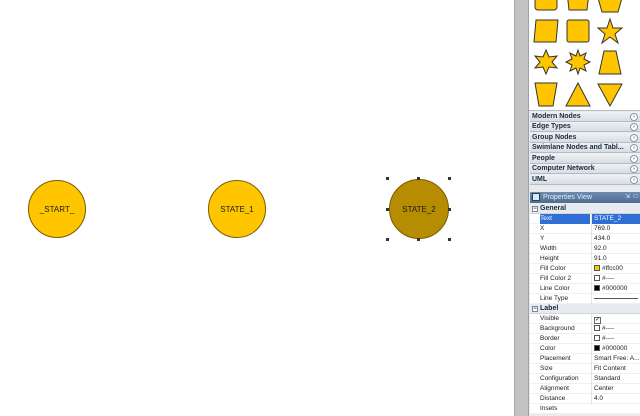  I want to click on palette-section-group-nodes: Group Nodes ›, so click(585, 138).